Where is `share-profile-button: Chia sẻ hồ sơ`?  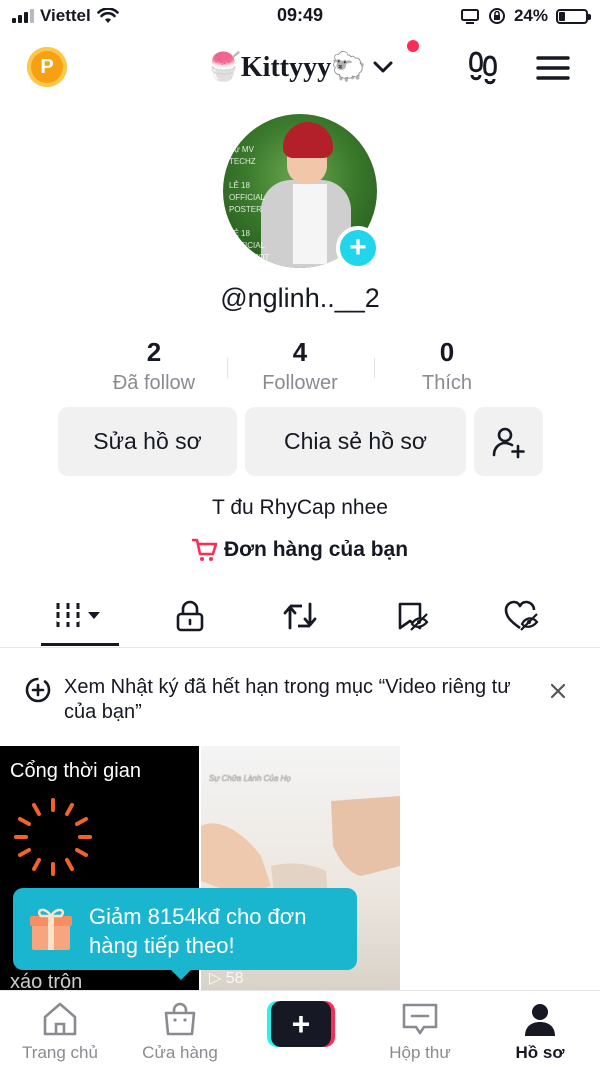 share-profile-button: Chia sẻ hồ sơ is located at coordinates (355, 441).